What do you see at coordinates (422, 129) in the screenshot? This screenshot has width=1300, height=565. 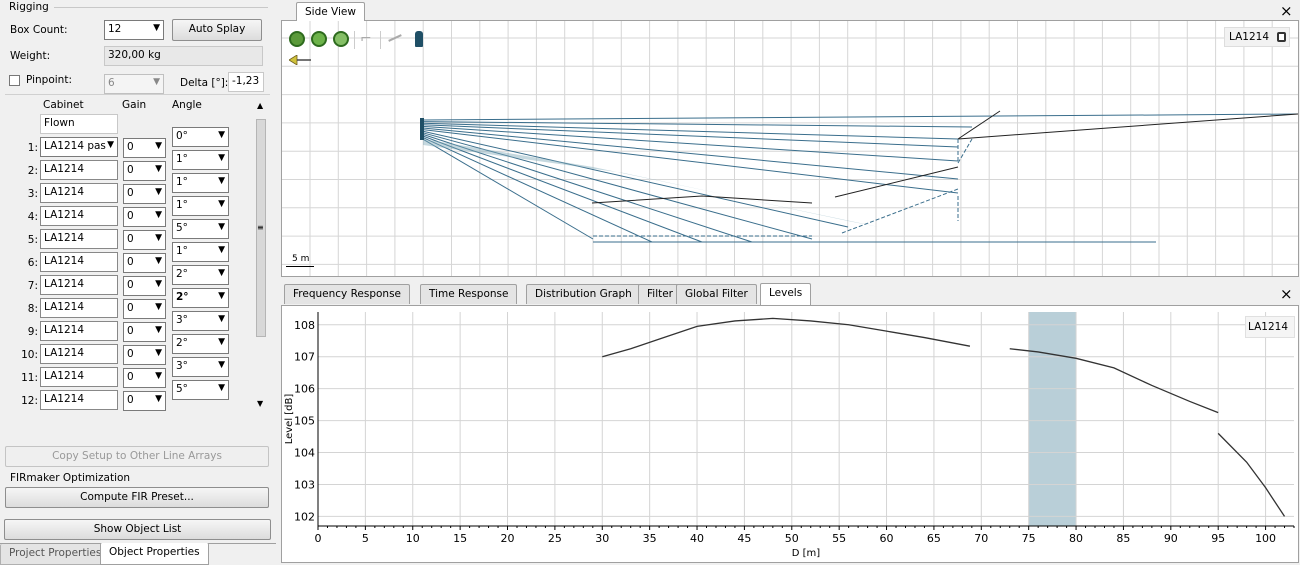 I see `line-array-source` at bounding box center [422, 129].